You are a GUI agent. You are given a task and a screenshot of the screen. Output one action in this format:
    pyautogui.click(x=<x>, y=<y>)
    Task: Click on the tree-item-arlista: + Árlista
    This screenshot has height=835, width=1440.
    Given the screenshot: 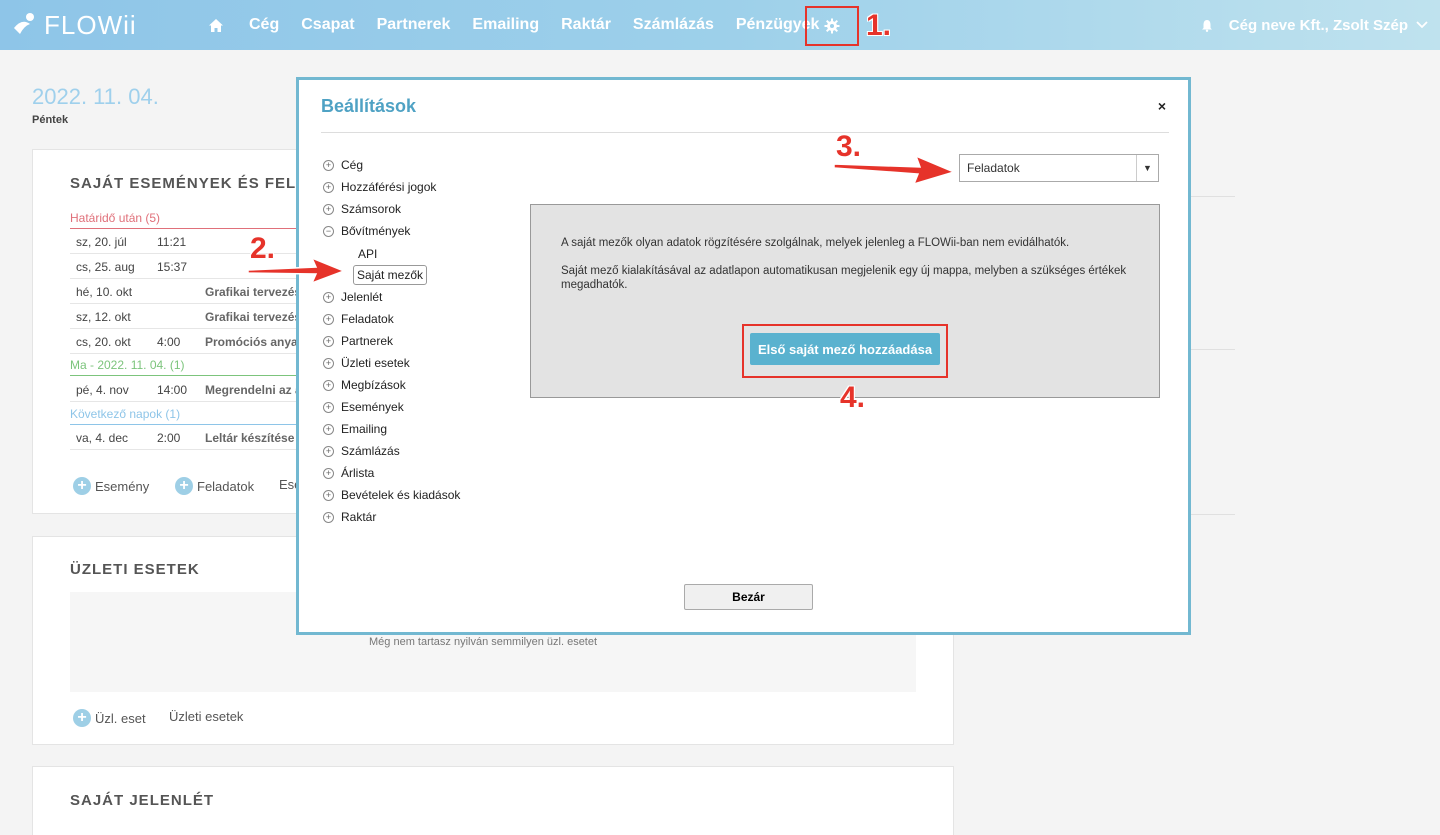 What is the action you would take?
    pyautogui.click(x=348, y=473)
    